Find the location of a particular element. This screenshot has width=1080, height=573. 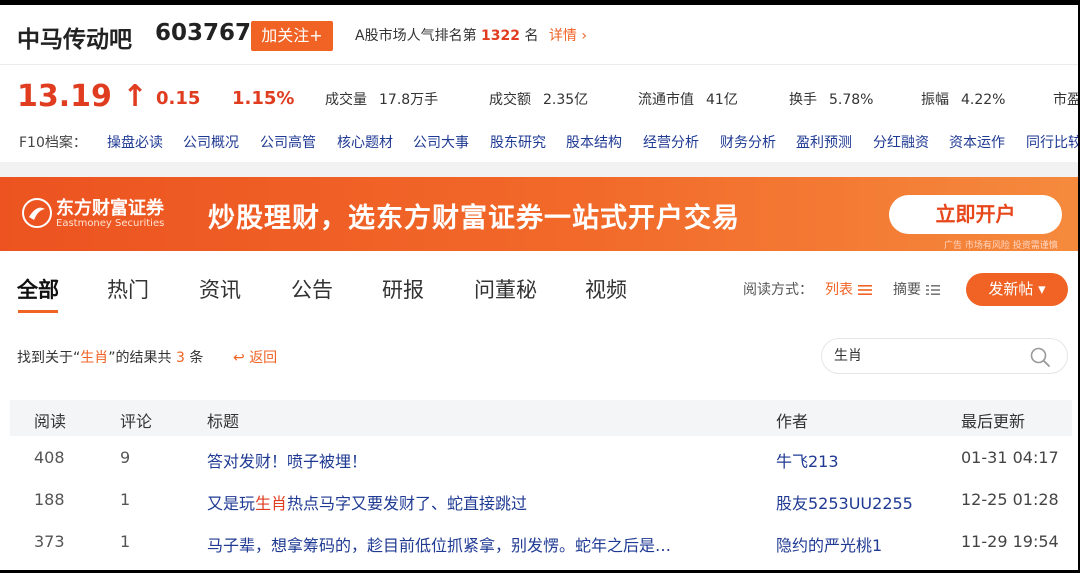

new-post-label: 发新帖 is located at coordinates (1011, 289).